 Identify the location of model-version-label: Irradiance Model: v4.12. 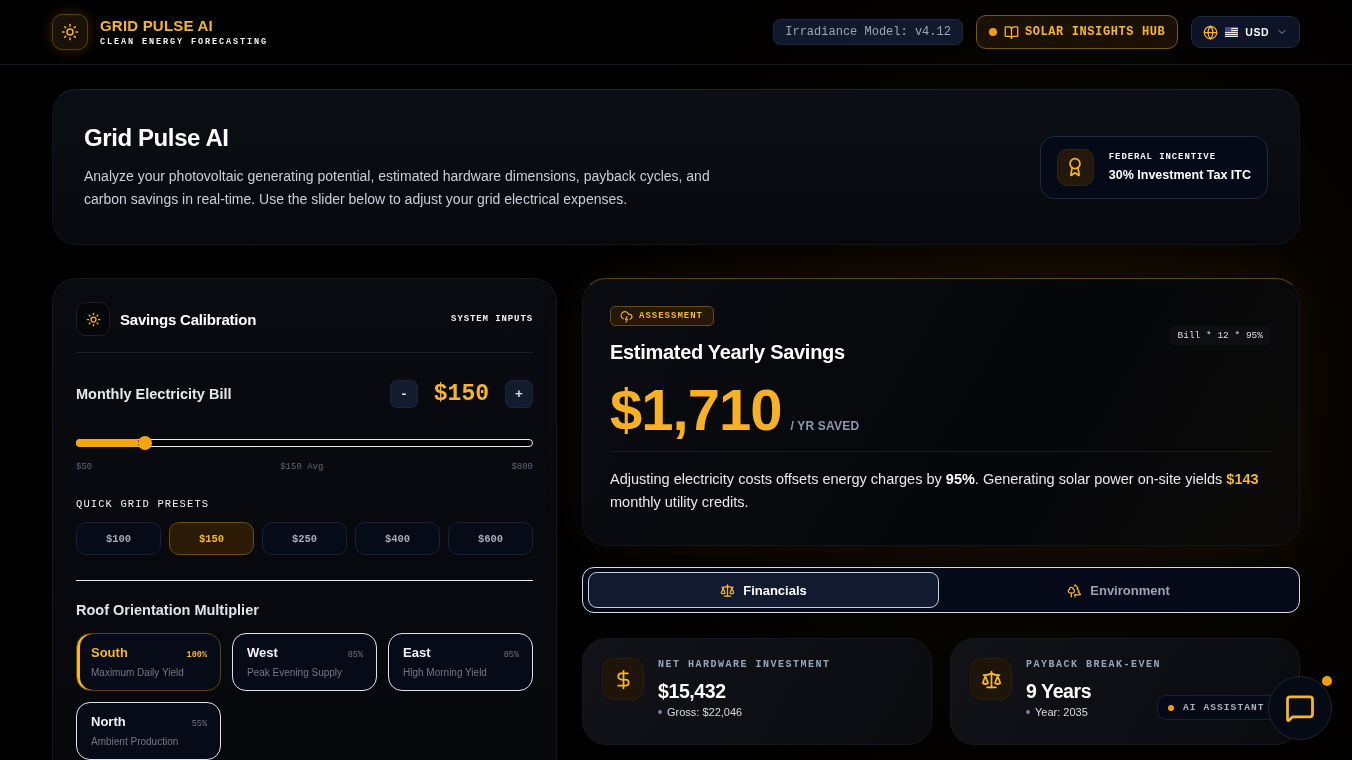
(868, 32).